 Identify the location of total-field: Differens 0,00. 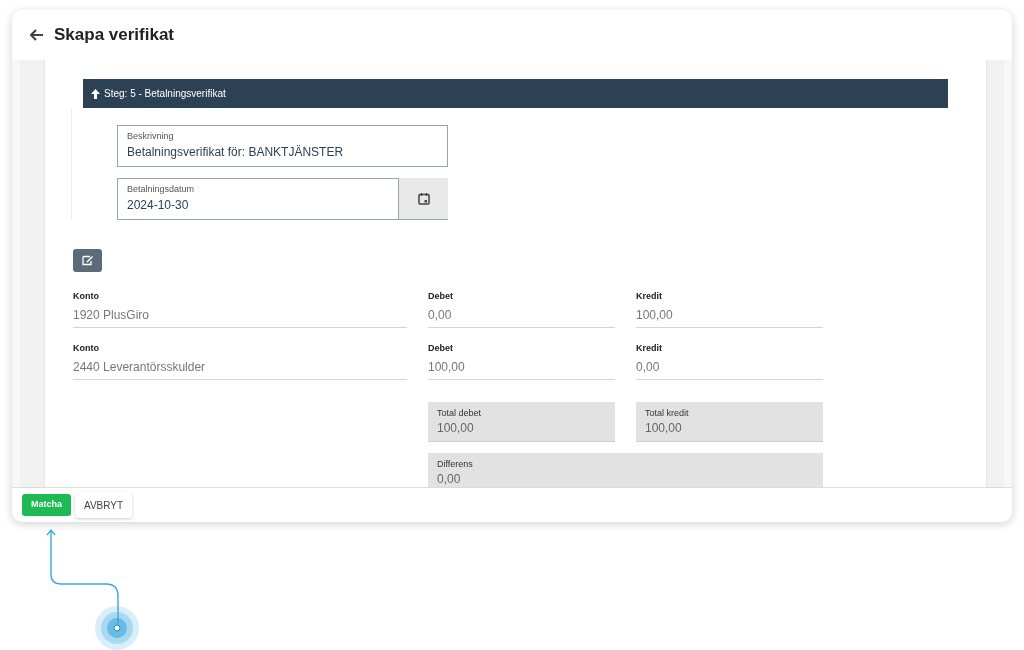
(625, 470).